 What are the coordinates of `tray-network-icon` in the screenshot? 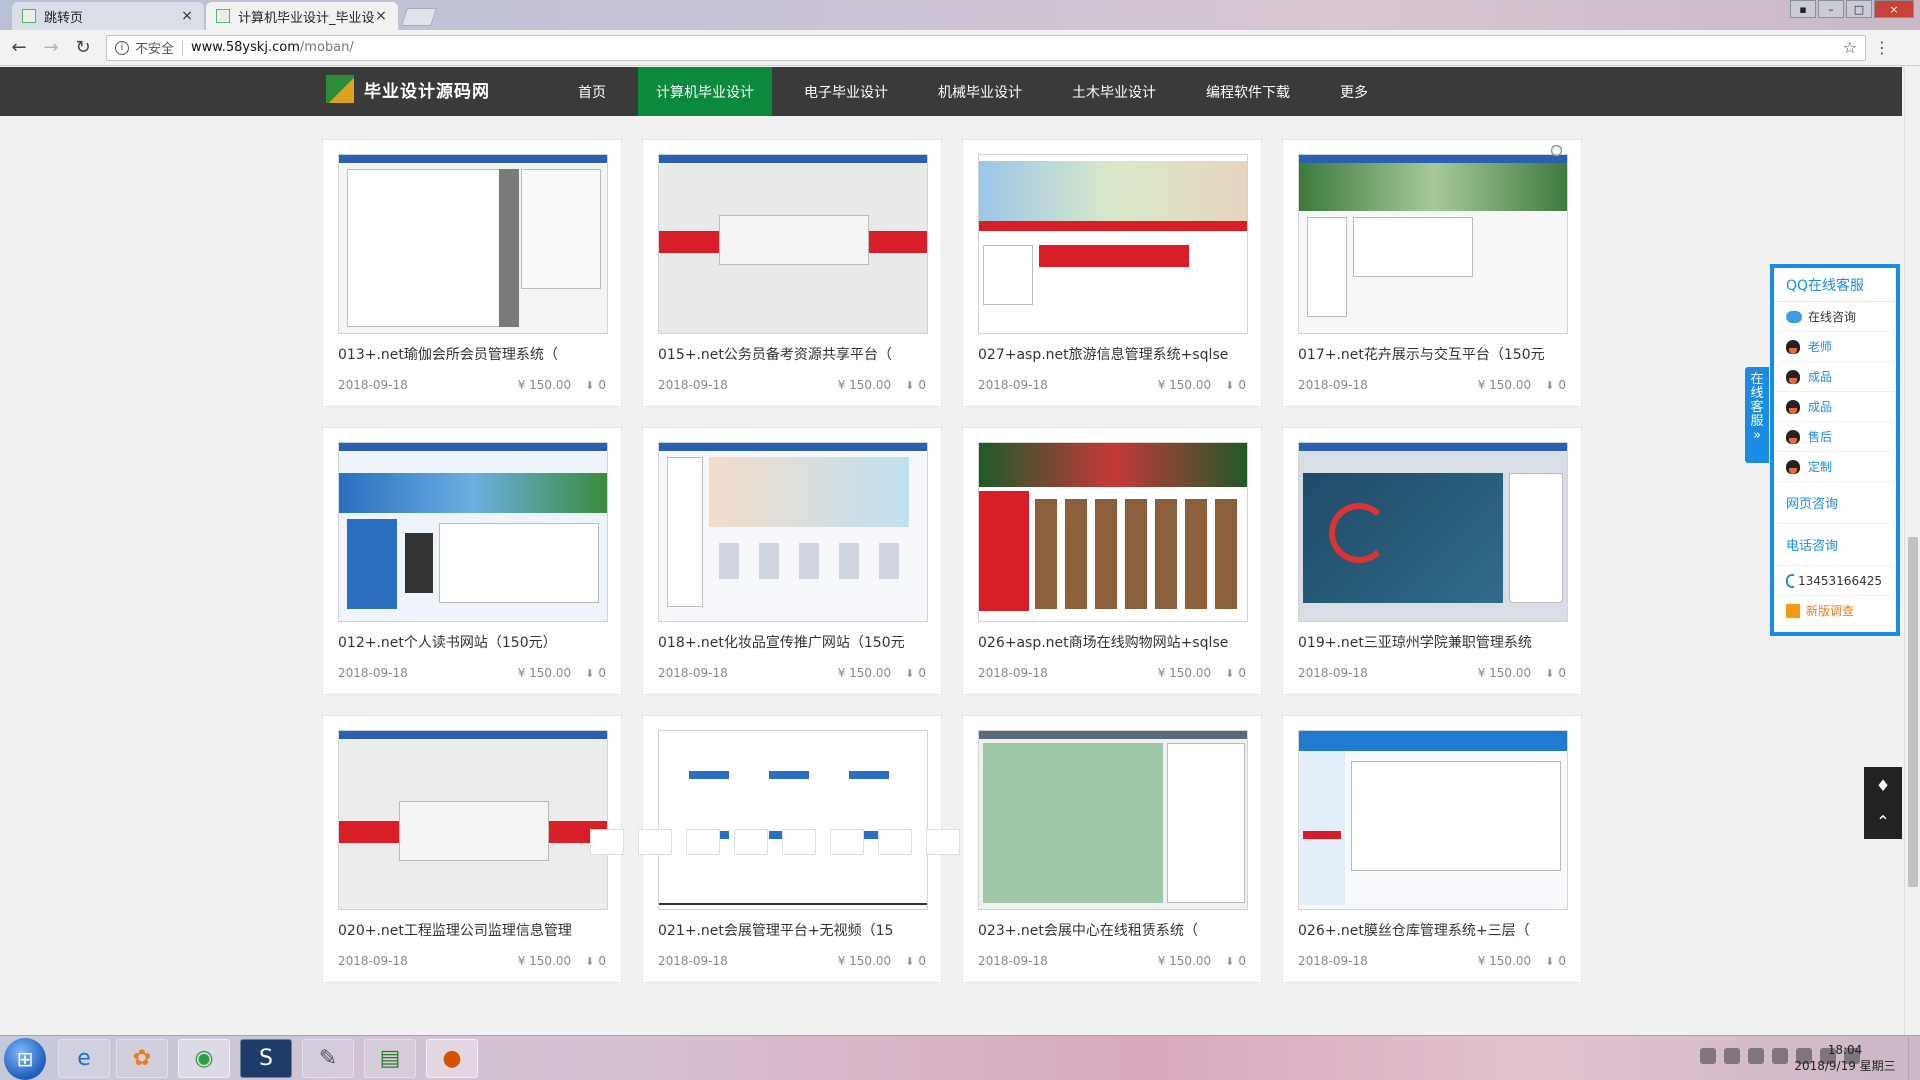 It's located at (1756, 1056).